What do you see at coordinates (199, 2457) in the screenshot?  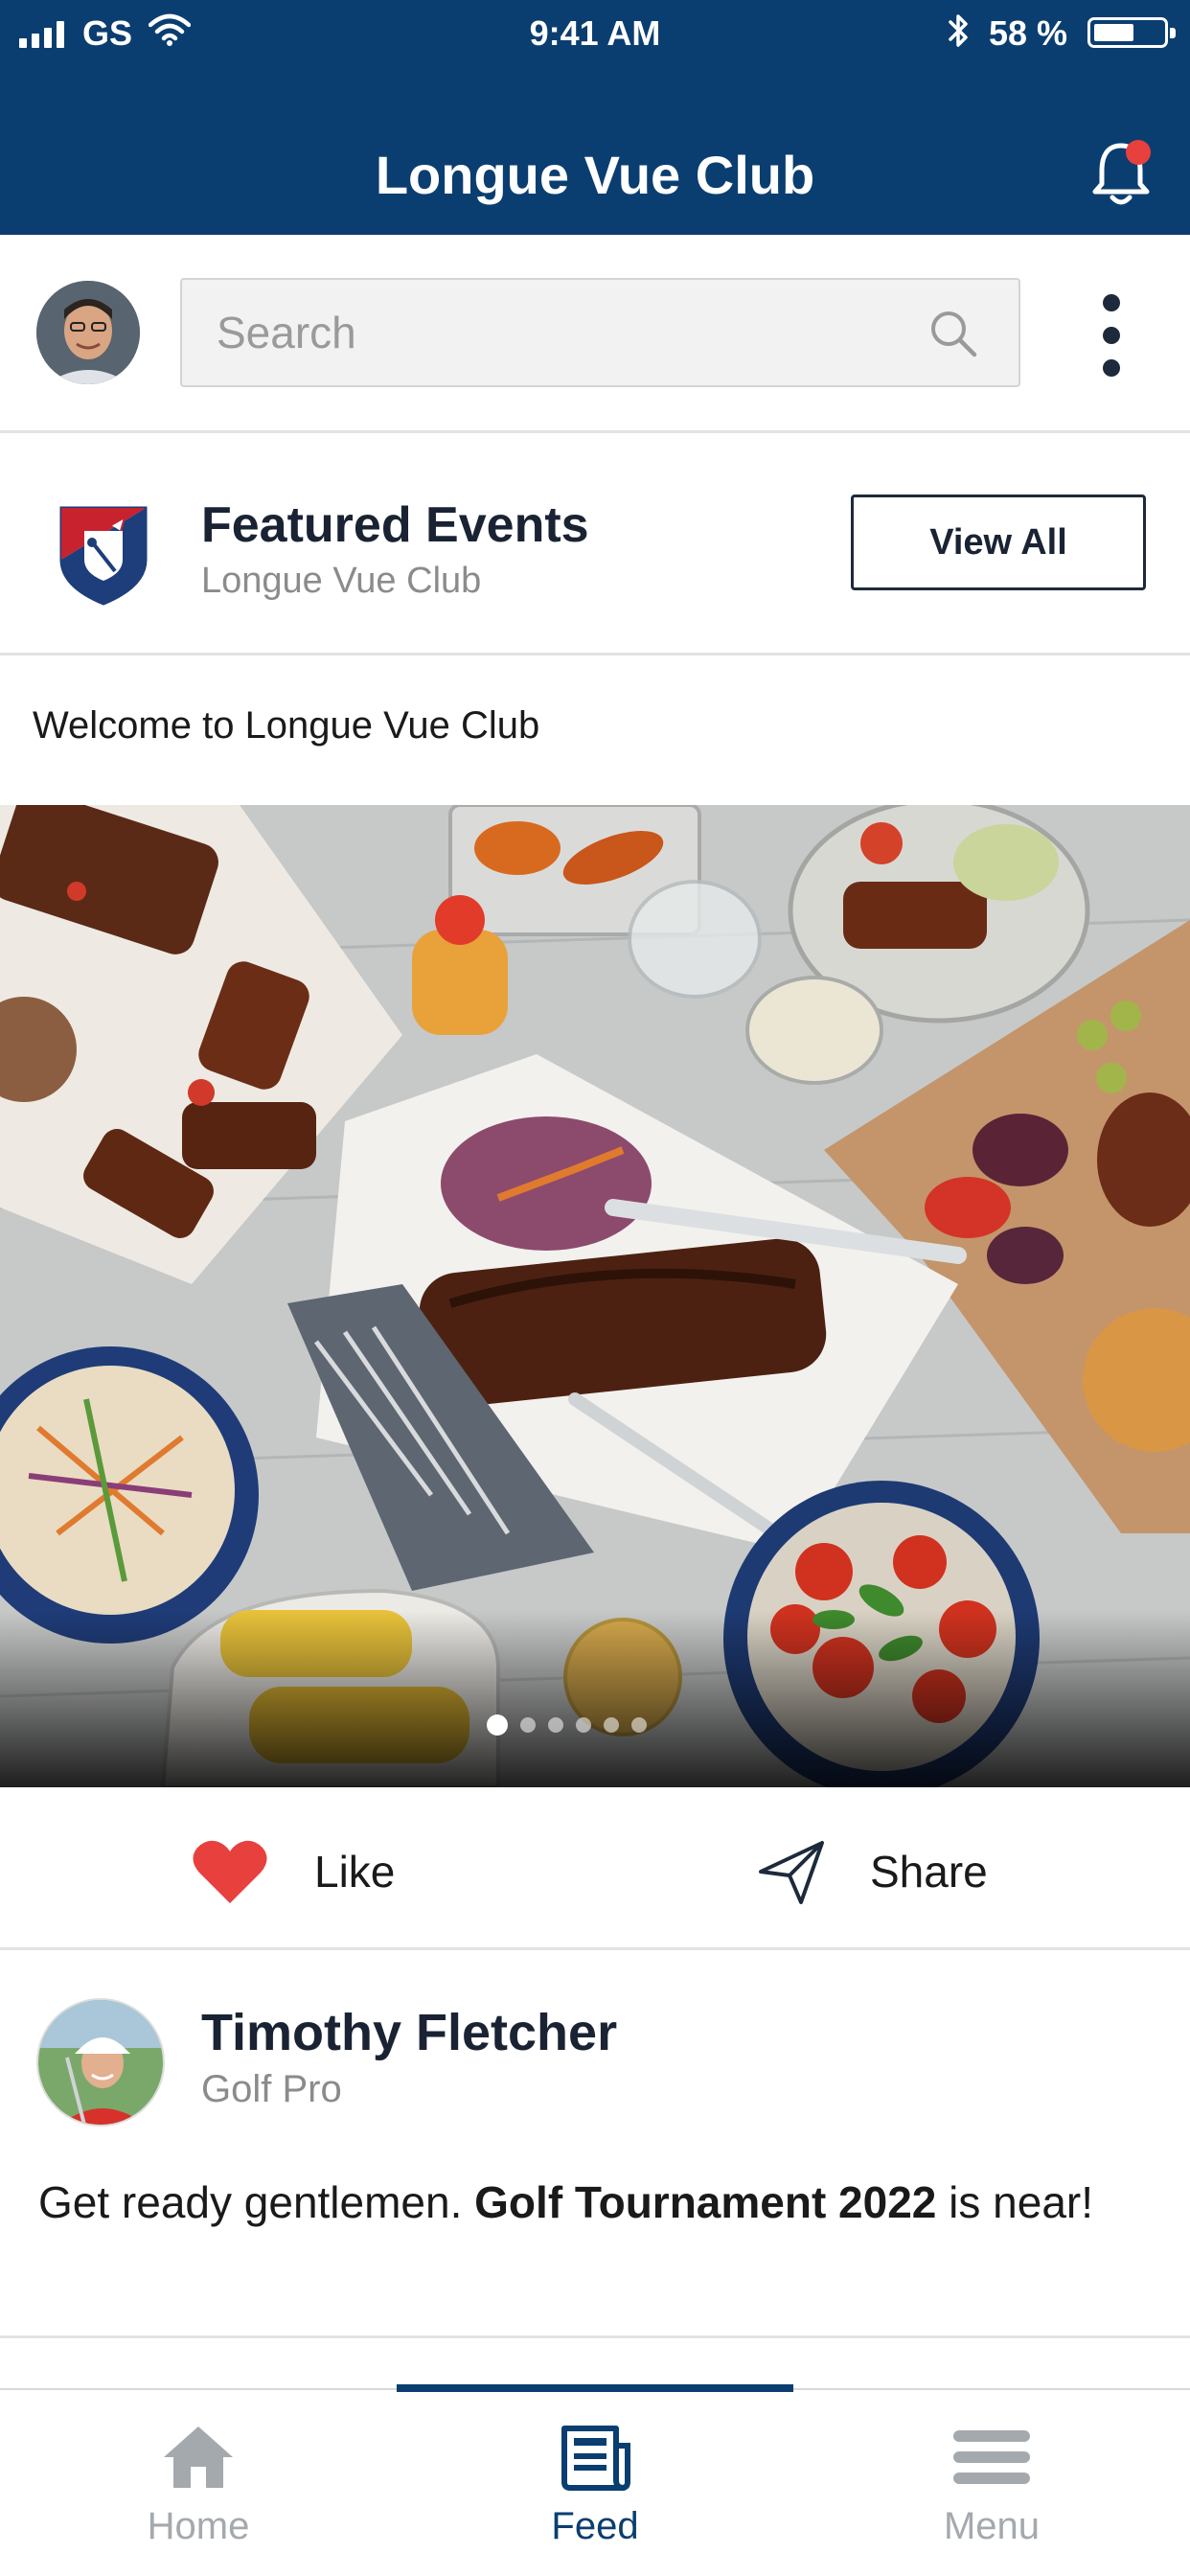 I see `home-icon` at bounding box center [199, 2457].